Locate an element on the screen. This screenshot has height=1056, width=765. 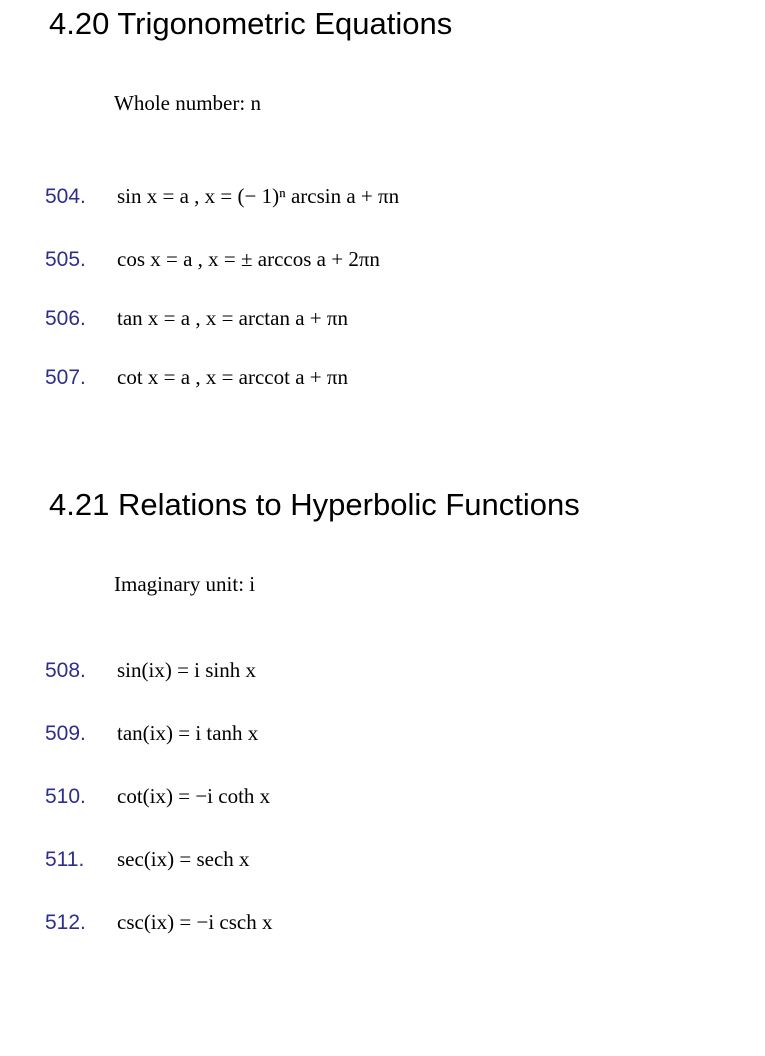
formula-text: cot(ix) = −i coth x is located at coordinates (194, 796).